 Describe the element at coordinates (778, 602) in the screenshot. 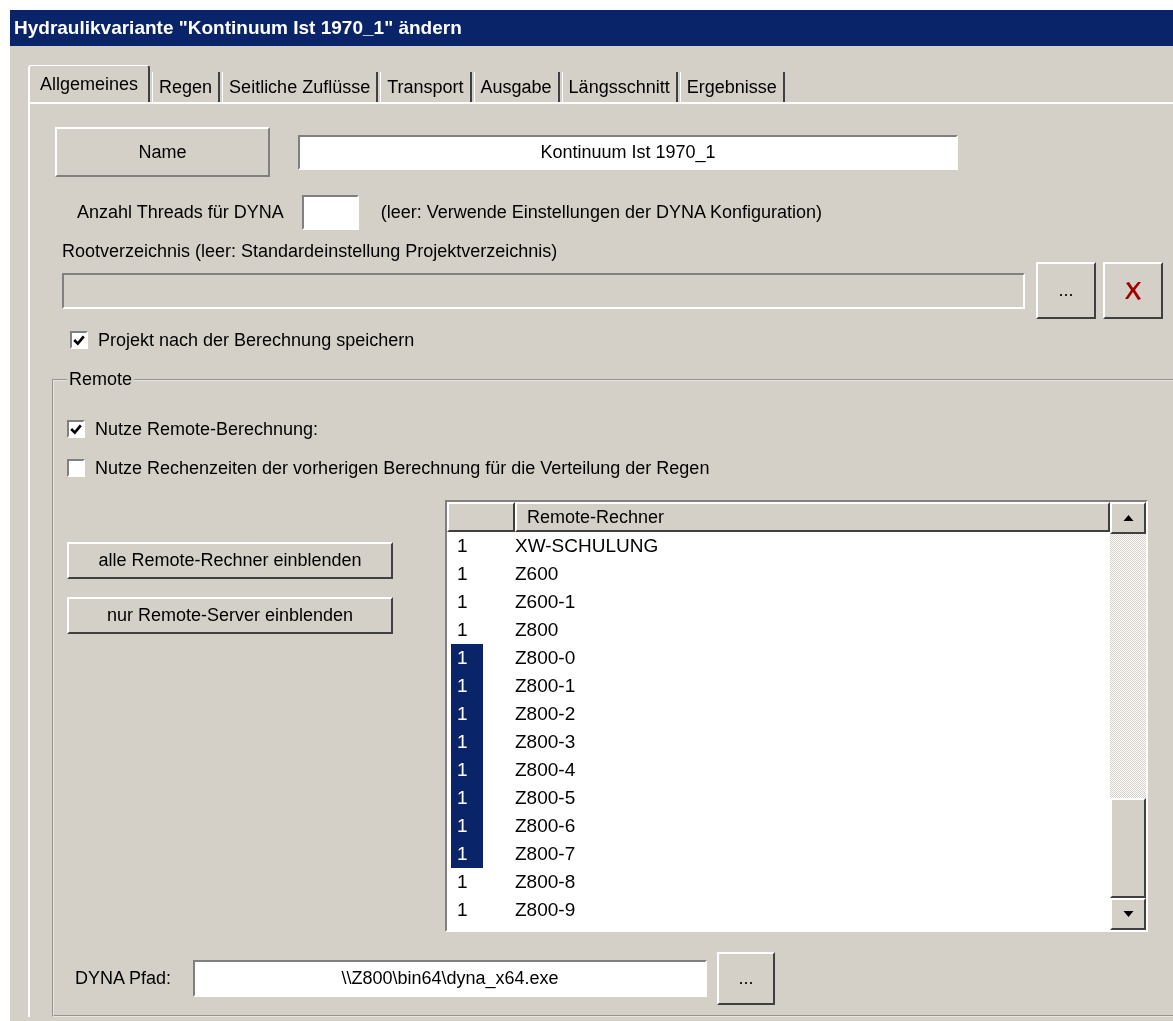

I see `table-row: 1 Z600-1` at that location.